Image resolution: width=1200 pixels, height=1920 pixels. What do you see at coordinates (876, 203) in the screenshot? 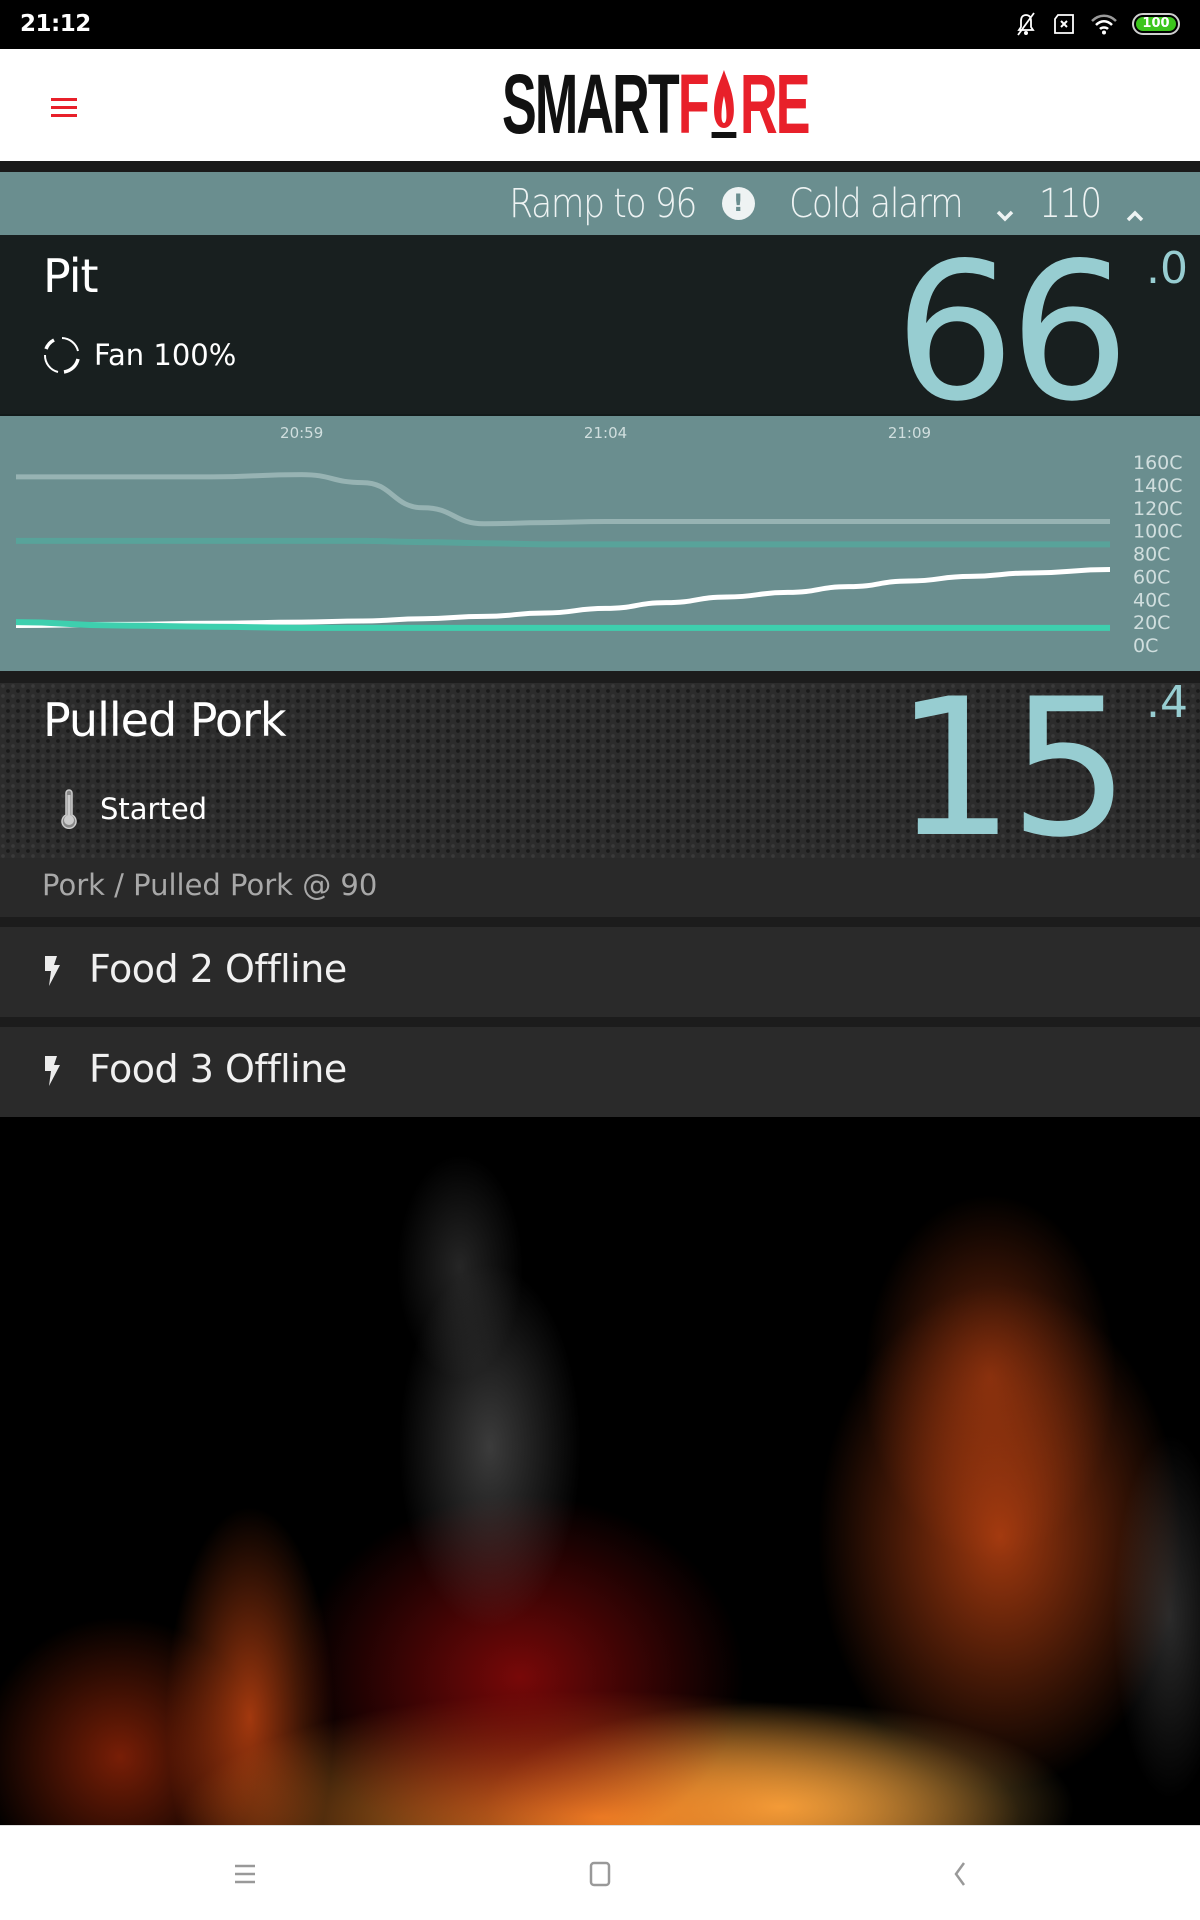
I see `cold-alarm-label: Cold alarm` at bounding box center [876, 203].